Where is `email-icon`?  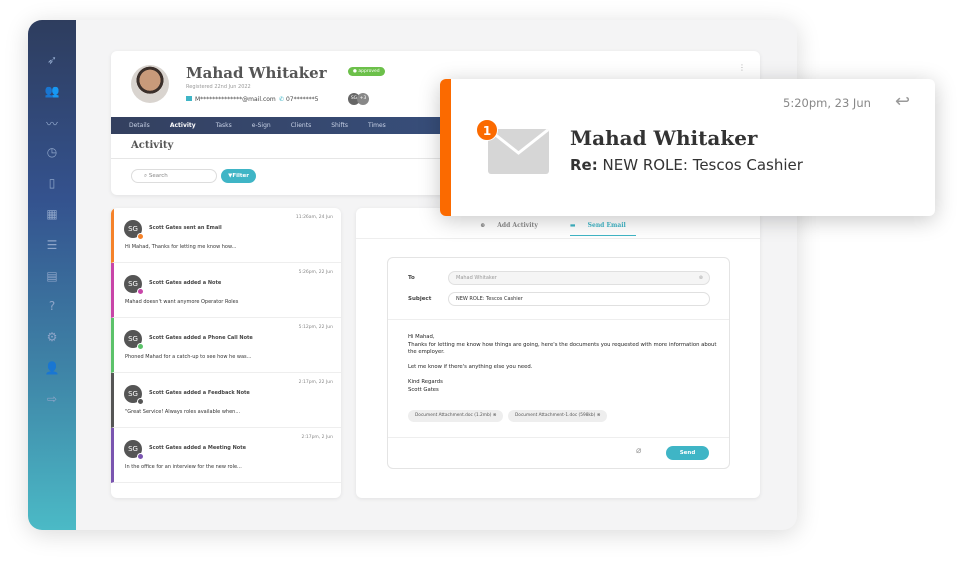
email-icon is located at coordinates (189, 98).